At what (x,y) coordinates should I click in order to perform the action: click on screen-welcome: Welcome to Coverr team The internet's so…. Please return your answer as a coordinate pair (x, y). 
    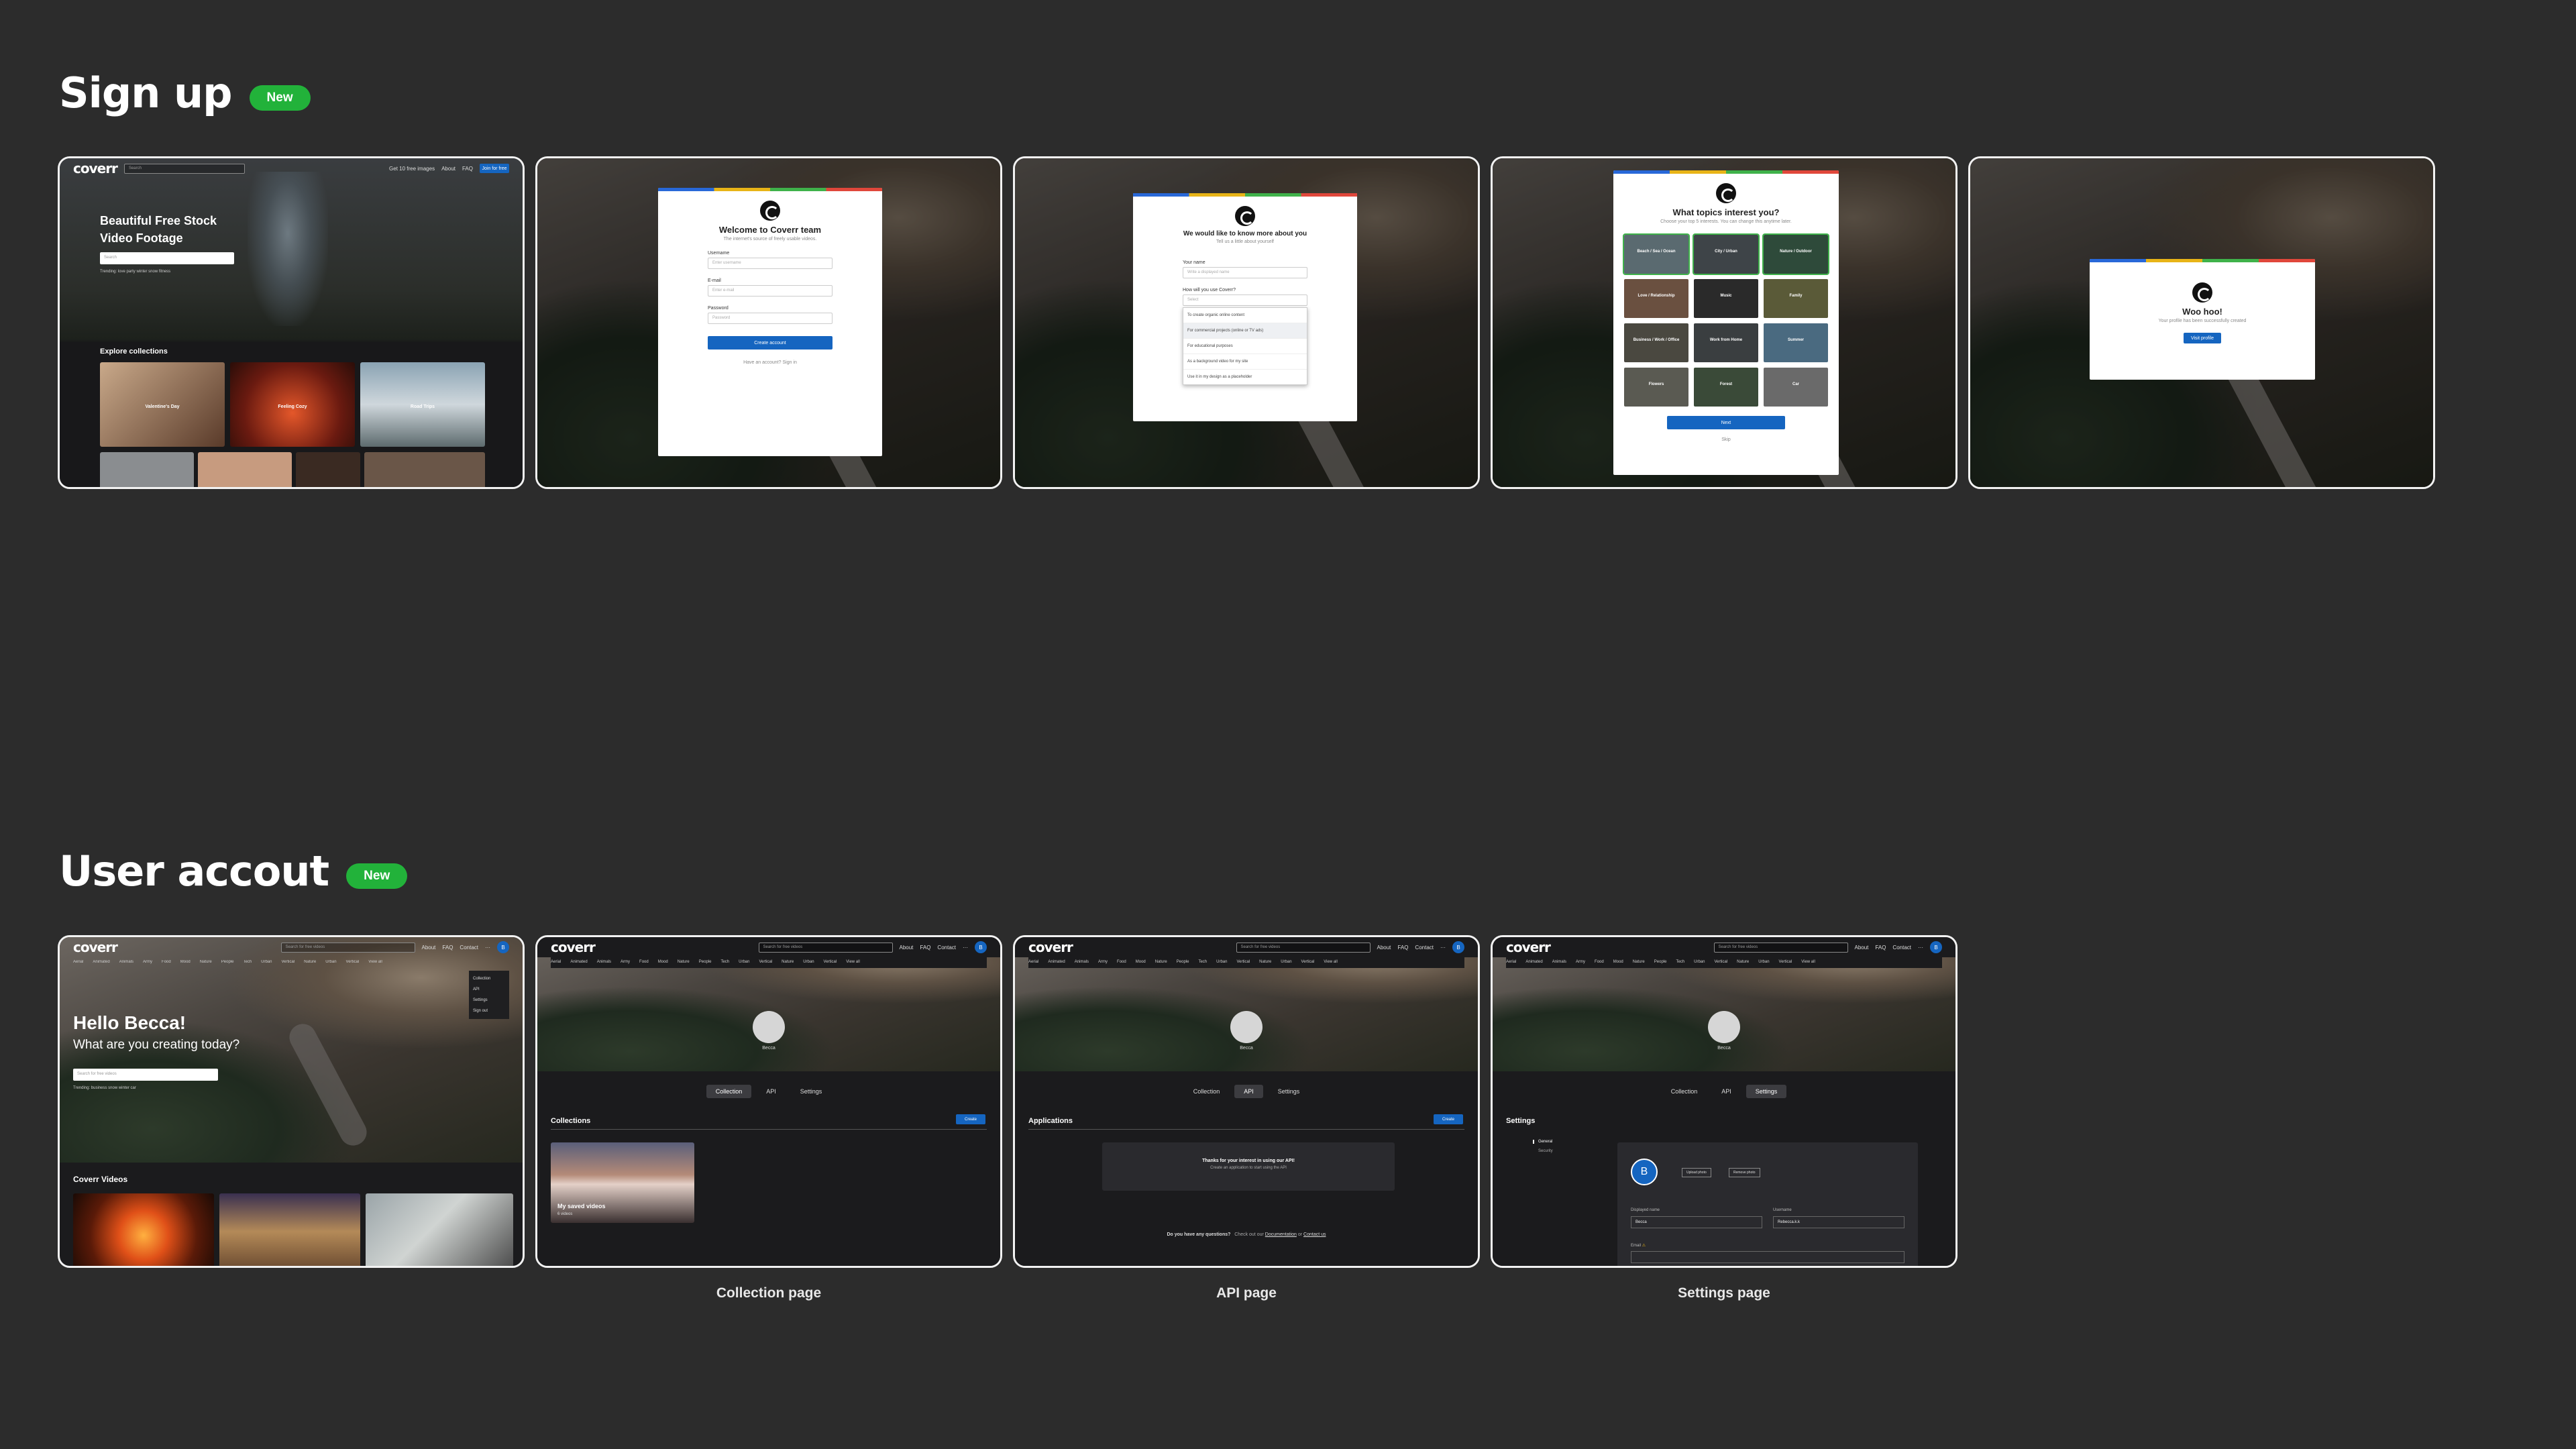
    Looking at the image, I should click on (768, 322).